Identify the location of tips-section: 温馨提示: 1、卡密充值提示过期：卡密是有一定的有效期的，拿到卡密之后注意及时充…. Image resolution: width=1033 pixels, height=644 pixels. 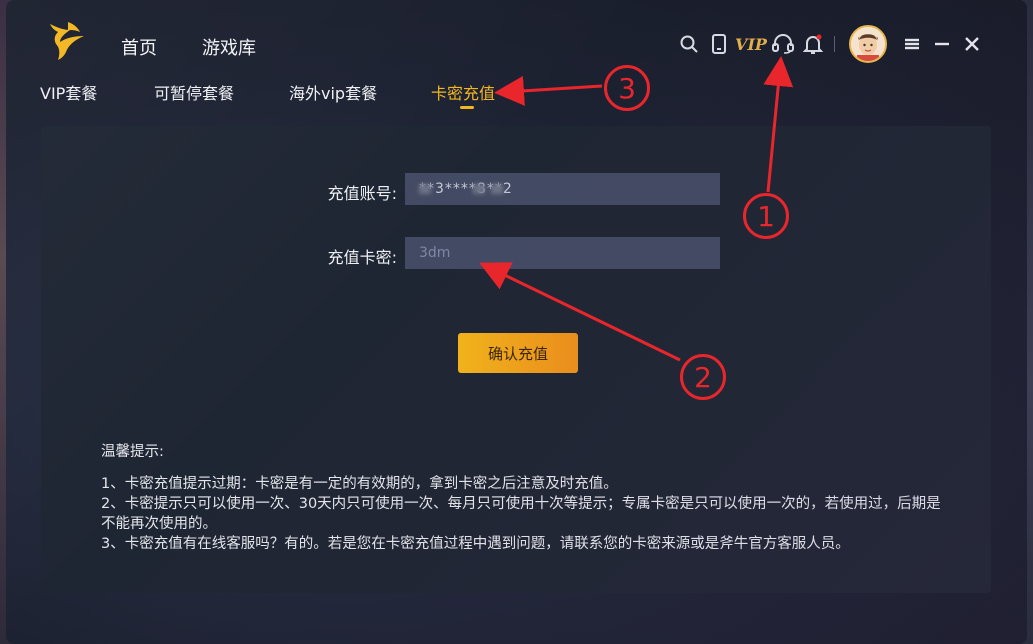
(521, 498).